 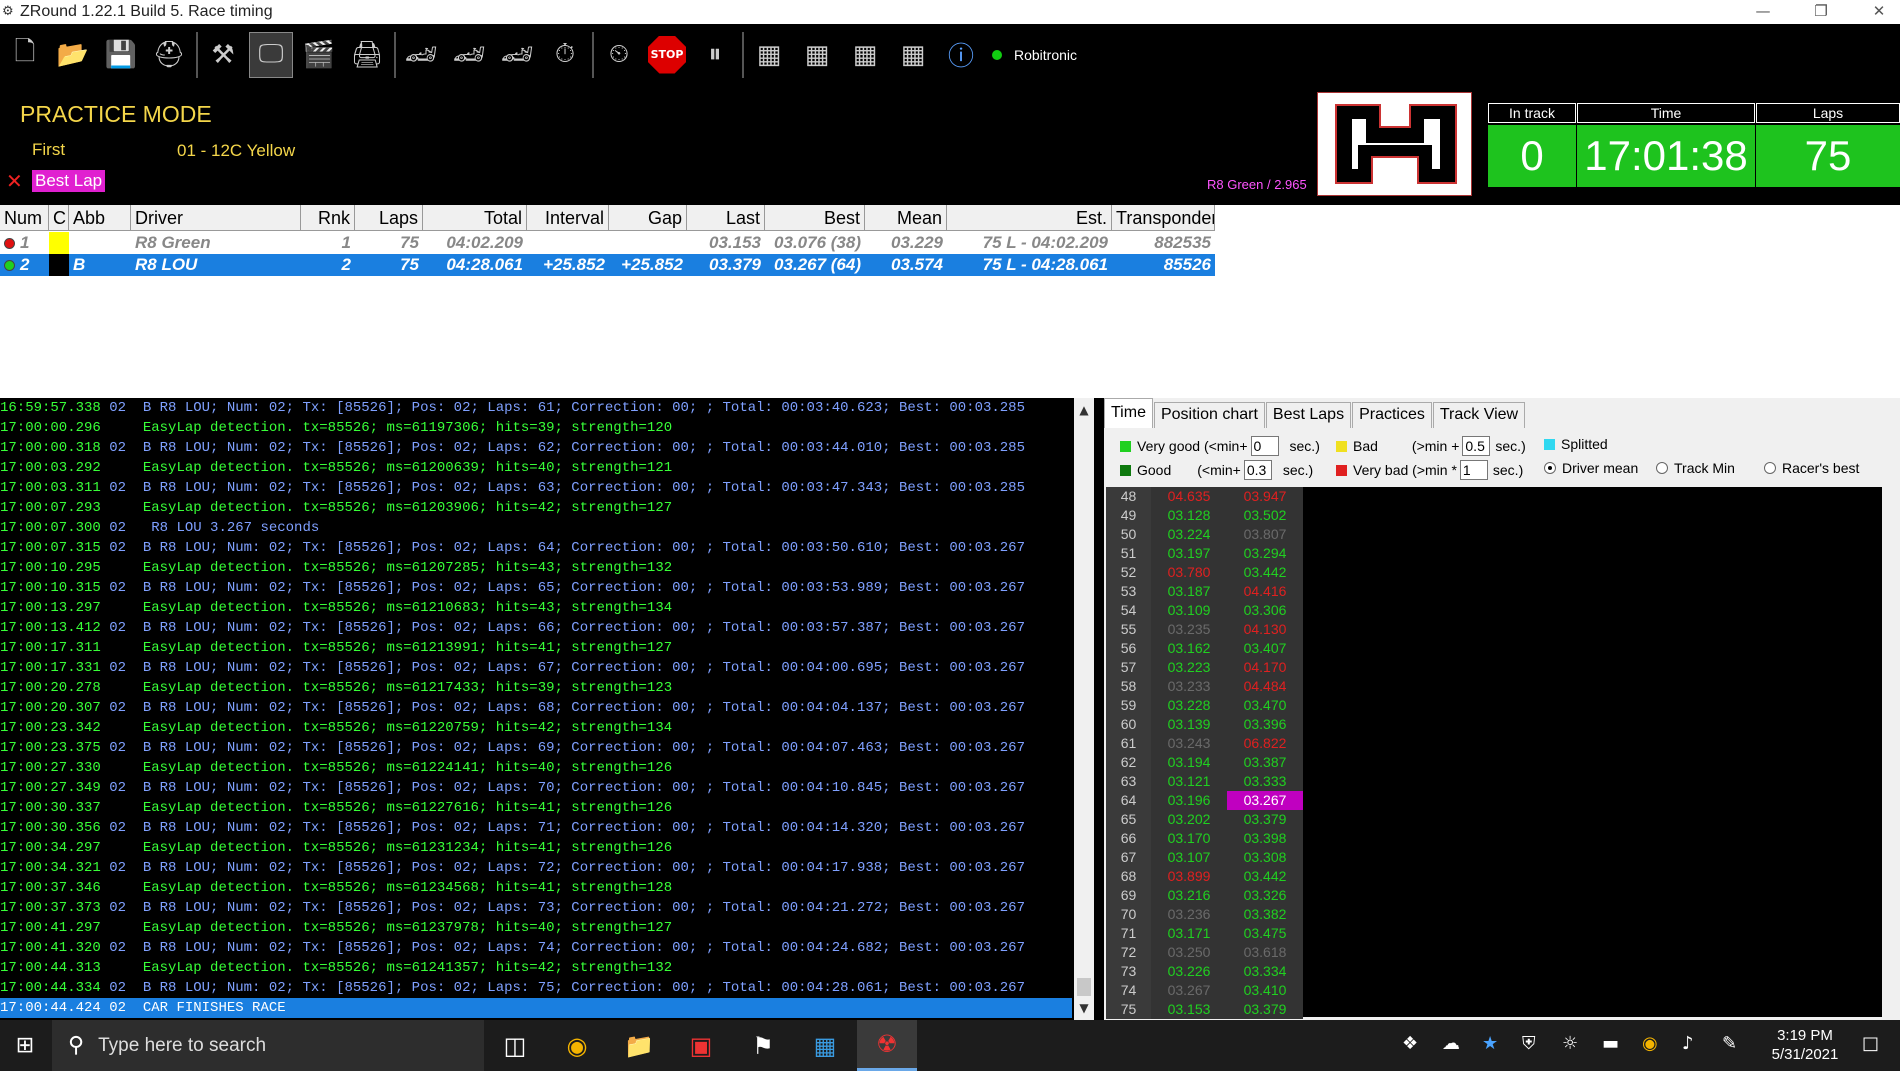 I want to click on scroll-down-icon: ▼, so click(x=1084, y=1008).